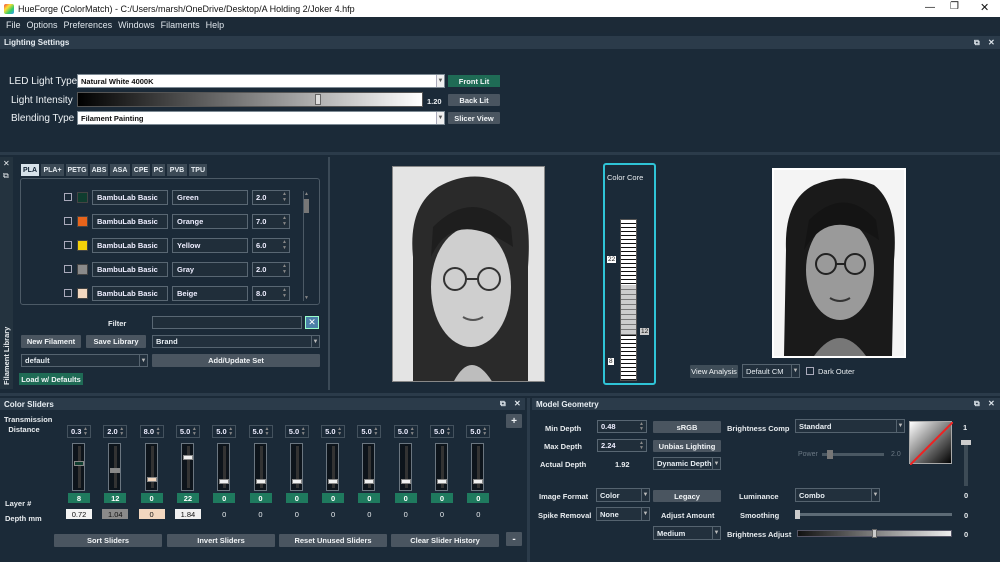  I want to click on min-depth-input: 0.48 ▲ ▼, so click(622, 426).